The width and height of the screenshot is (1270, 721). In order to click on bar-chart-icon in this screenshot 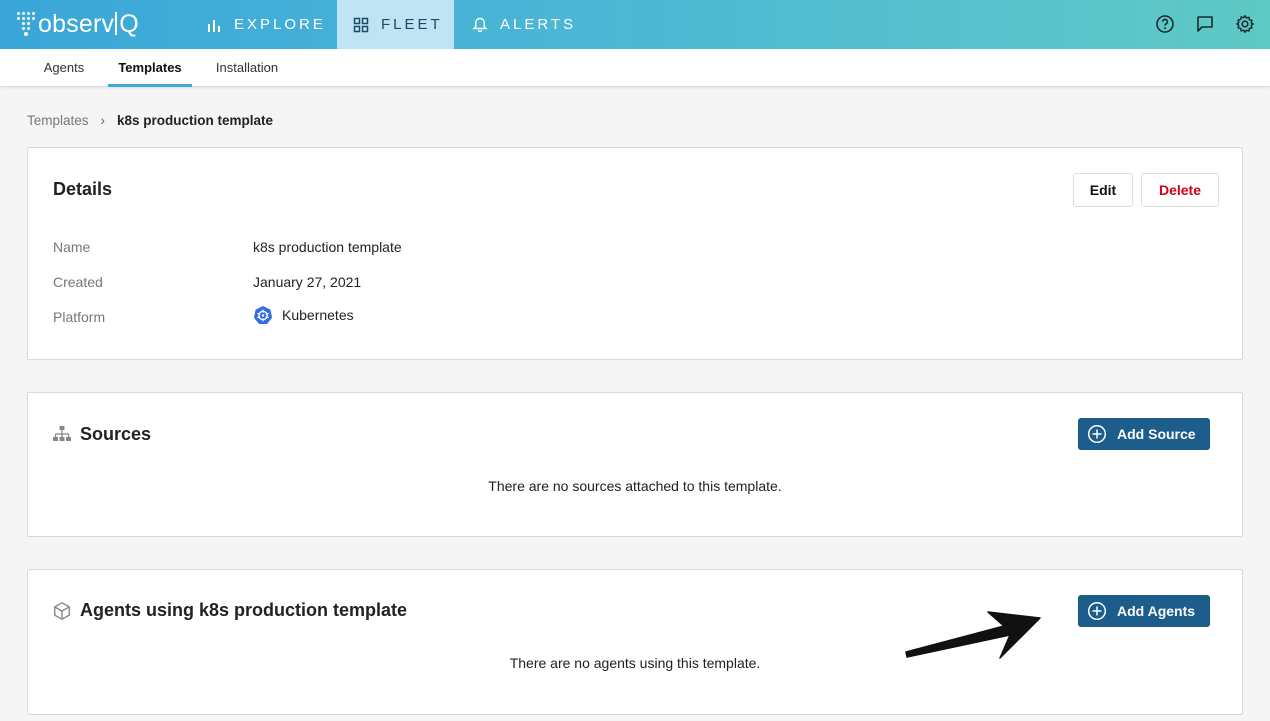, I will do `click(214, 25)`.